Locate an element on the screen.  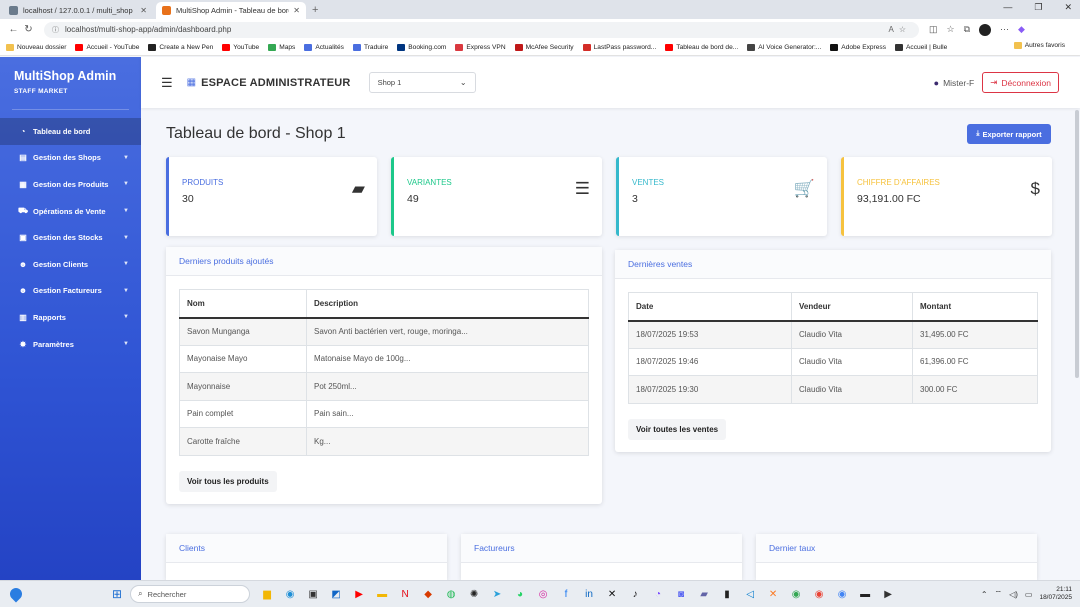
copilot-icon: ◆ is located at coordinates (1021, 29).